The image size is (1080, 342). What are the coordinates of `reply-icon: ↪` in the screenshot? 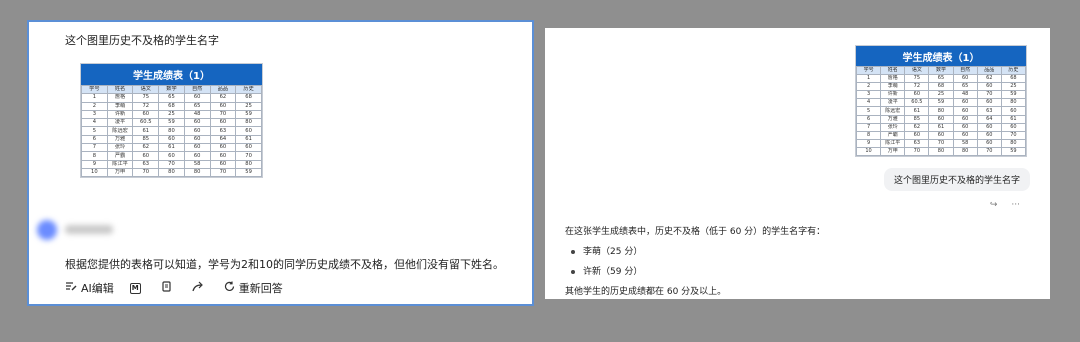 It's located at (994, 205).